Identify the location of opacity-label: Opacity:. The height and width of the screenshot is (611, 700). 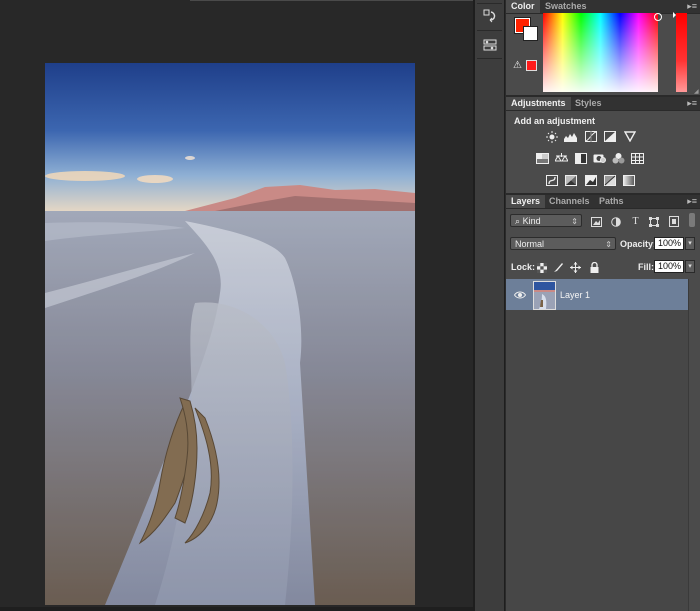
(638, 244).